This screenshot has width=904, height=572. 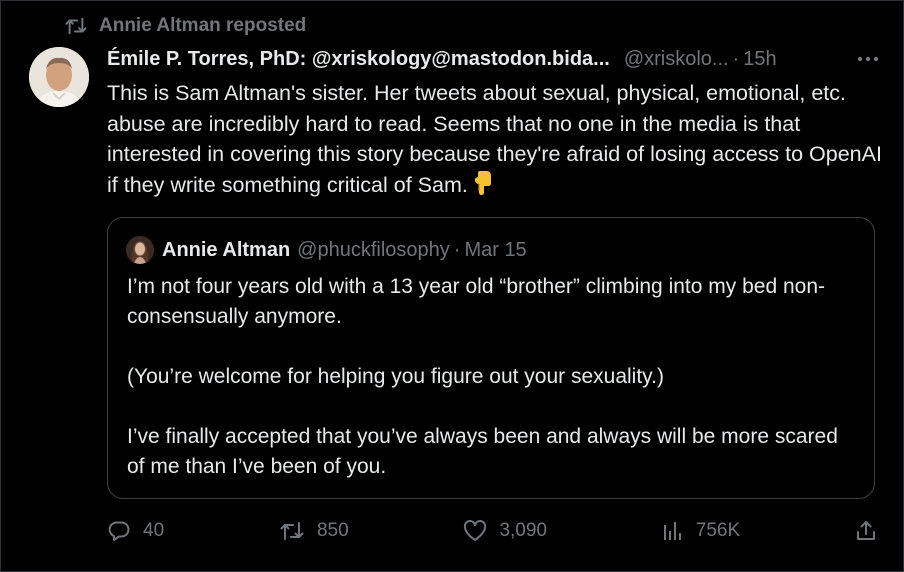 I want to click on share-button, so click(x=866, y=531).